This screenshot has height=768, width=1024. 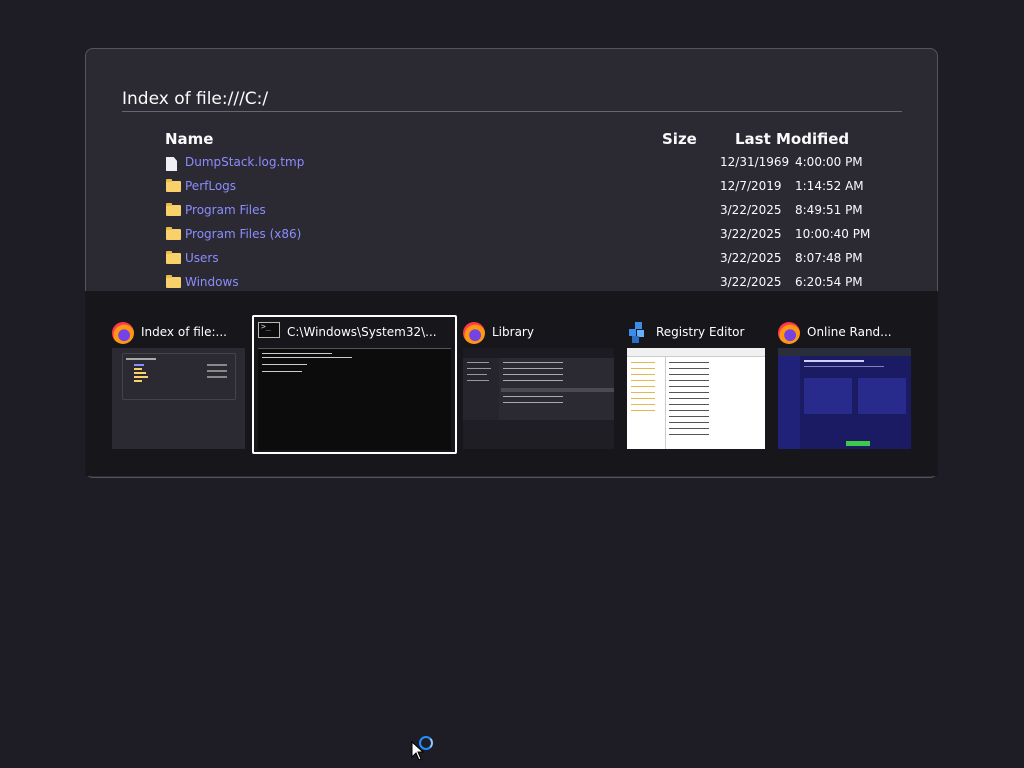 What do you see at coordinates (511, 211) in the screenshot?
I see `table-row: Program Files 3/22/2025 8:49:51 PM` at bounding box center [511, 211].